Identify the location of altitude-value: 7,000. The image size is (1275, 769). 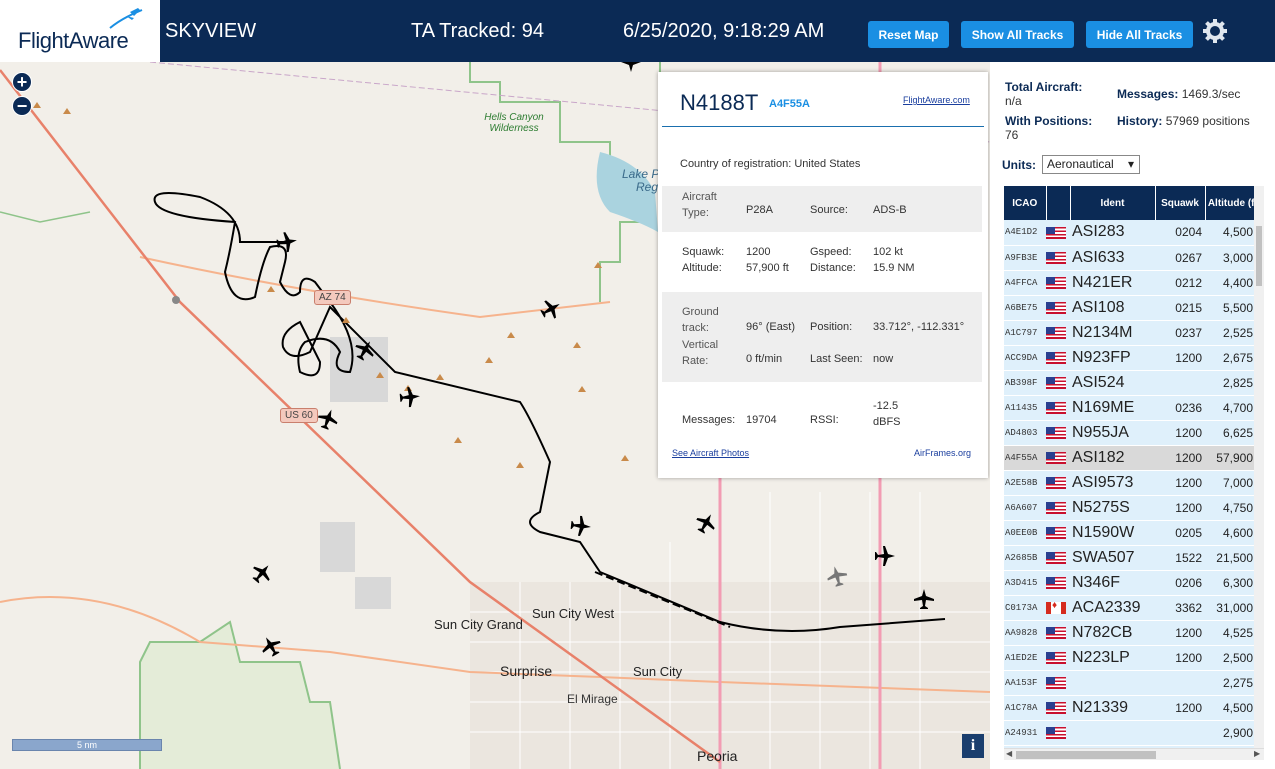
(1237, 482).